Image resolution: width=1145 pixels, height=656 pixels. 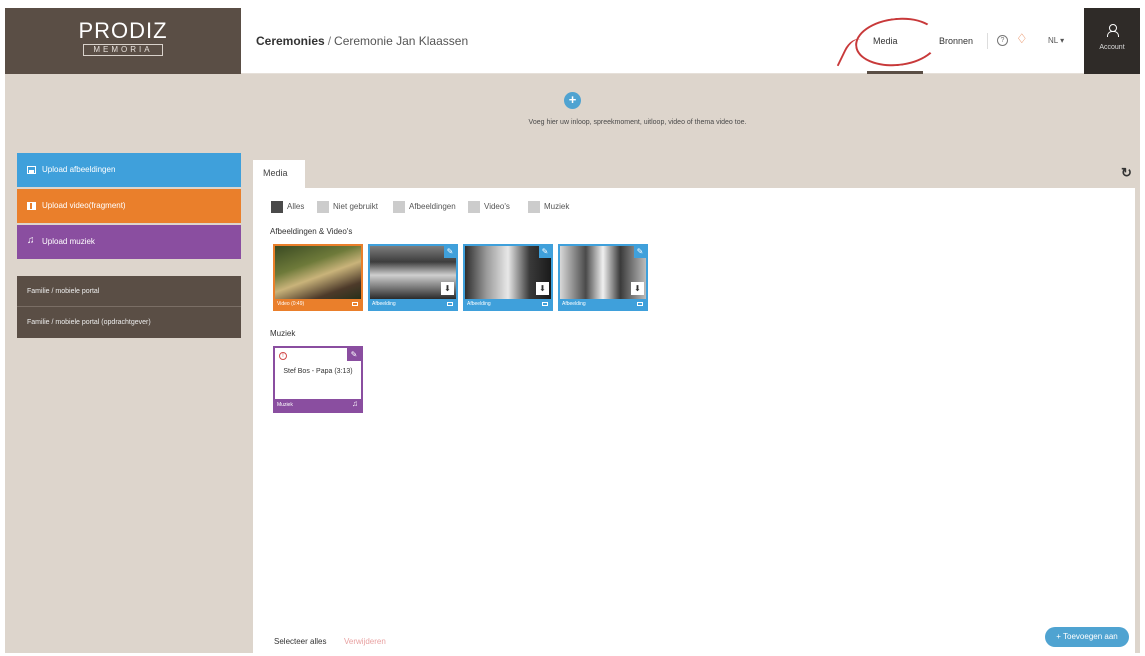 I want to click on upload-images-label: Upload afbeeldingen, so click(x=79, y=169).